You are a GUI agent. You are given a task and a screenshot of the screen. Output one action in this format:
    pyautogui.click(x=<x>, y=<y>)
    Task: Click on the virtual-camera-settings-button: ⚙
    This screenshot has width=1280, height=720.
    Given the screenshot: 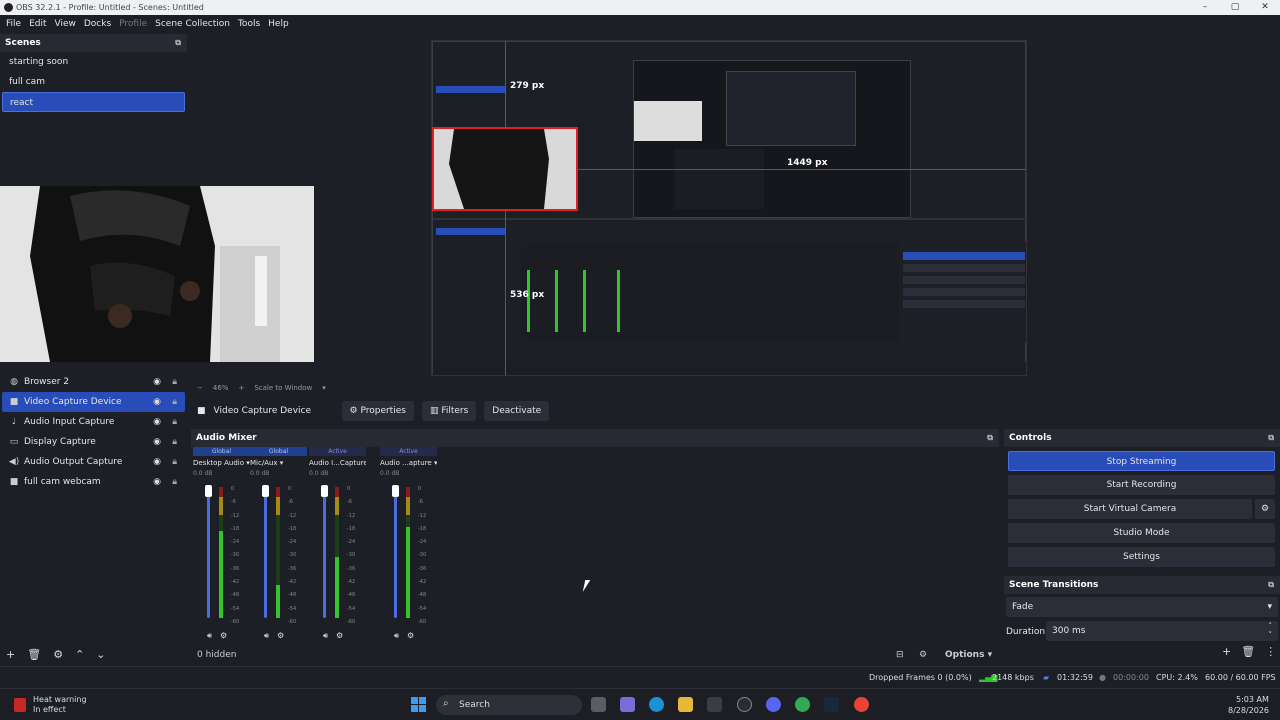 What is the action you would take?
    pyautogui.click(x=1265, y=509)
    